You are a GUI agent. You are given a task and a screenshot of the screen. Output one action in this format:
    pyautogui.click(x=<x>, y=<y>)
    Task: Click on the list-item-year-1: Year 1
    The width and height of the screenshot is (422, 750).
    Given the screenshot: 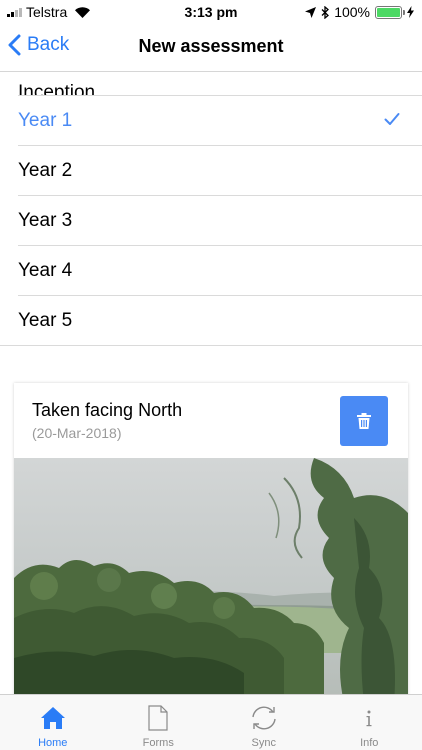 What is the action you would take?
    pyautogui.click(x=220, y=121)
    